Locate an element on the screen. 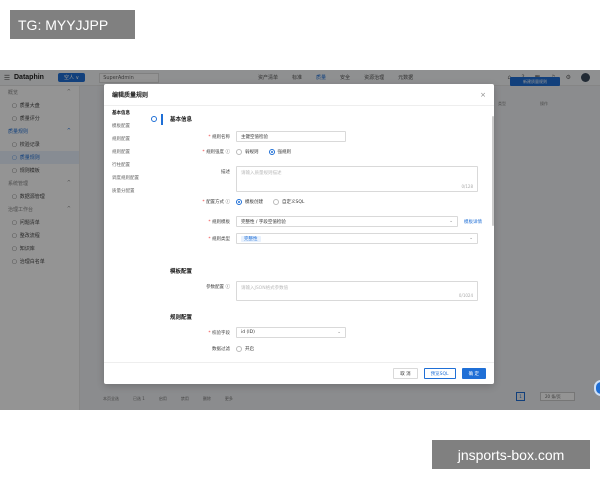 The image size is (600, 480). filter-toggle: 开启 is located at coordinates (245, 349).